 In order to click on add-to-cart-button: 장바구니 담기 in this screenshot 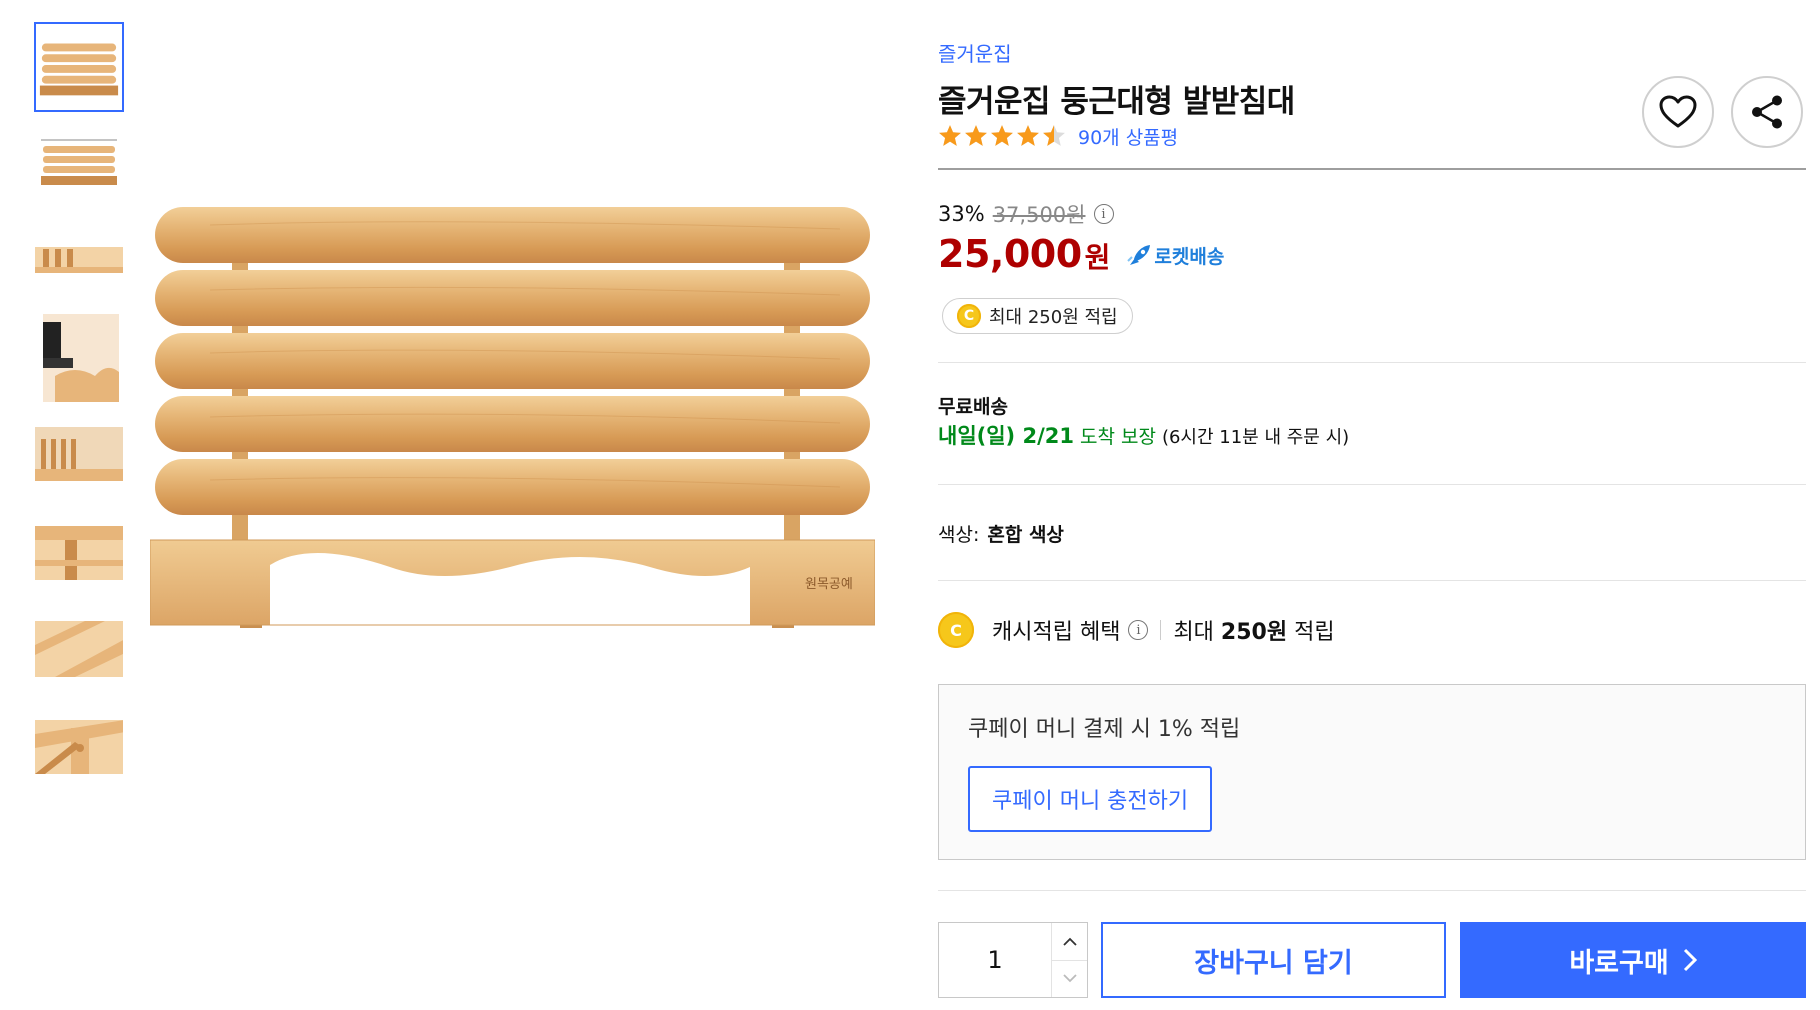, I will do `click(1273, 960)`.